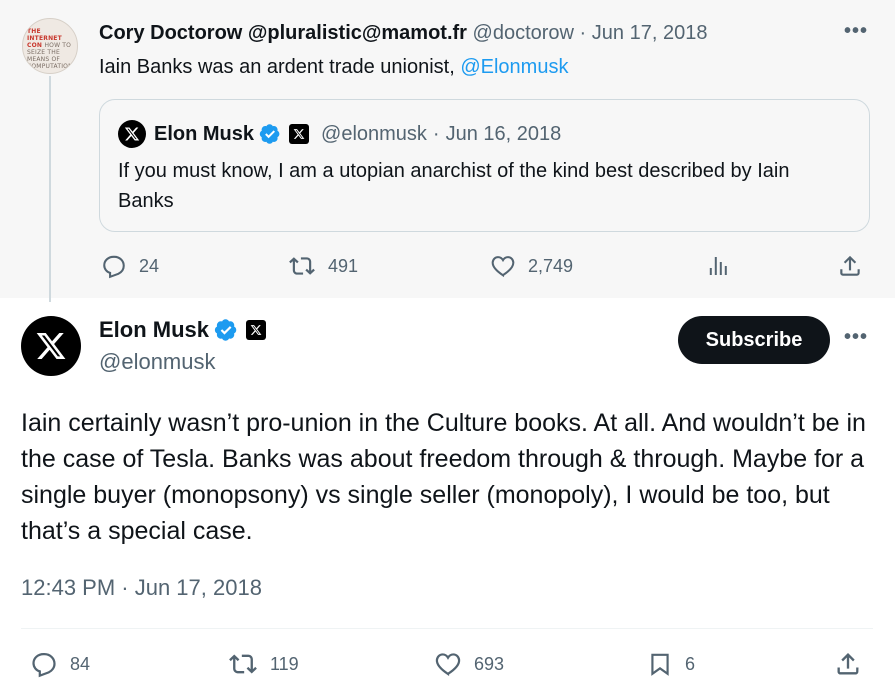 This screenshot has width=895, height=697. What do you see at coordinates (44, 38) in the screenshot?
I see `avatar-text-2: INTERNET` at bounding box center [44, 38].